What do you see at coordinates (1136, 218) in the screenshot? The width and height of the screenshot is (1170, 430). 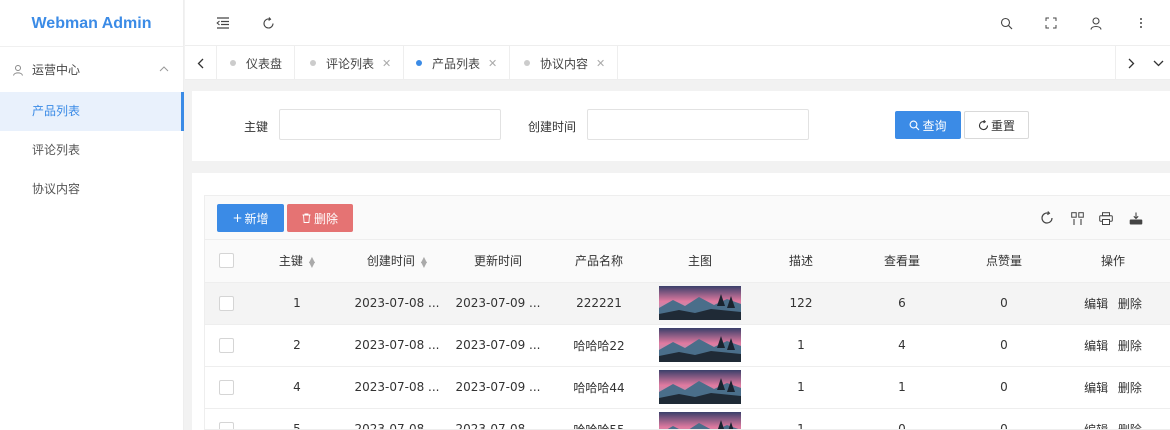 I see `export-icon` at bounding box center [1136, 218].